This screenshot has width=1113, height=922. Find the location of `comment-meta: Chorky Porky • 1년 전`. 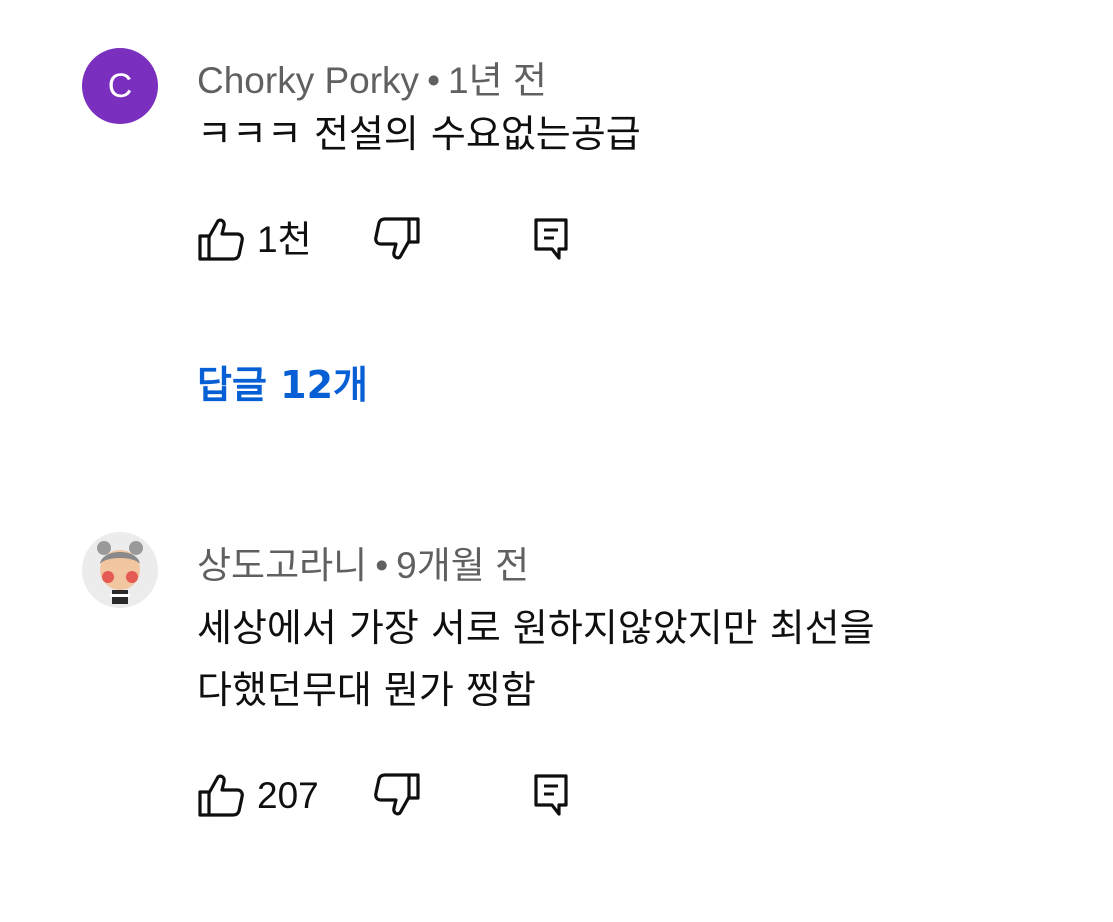

comment-meta: Chorky Porky • 1년 전 is located at coordinates (372, 77).